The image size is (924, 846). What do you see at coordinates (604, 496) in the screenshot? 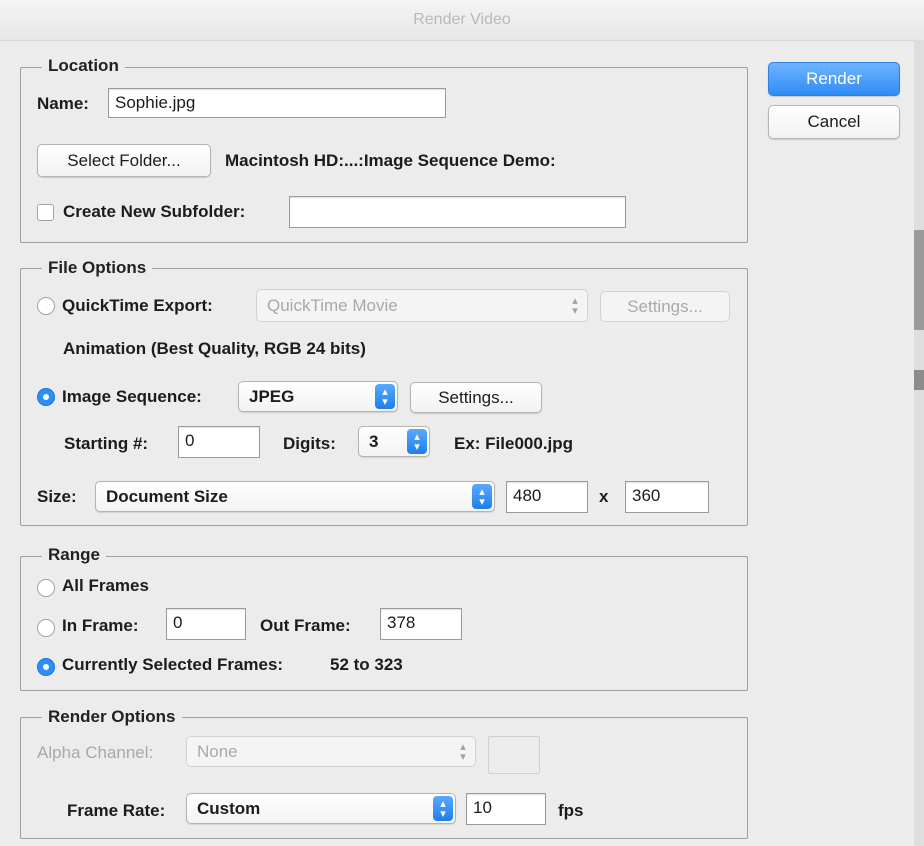
I see `size-x-label: x` at bounding box center [604, 496].